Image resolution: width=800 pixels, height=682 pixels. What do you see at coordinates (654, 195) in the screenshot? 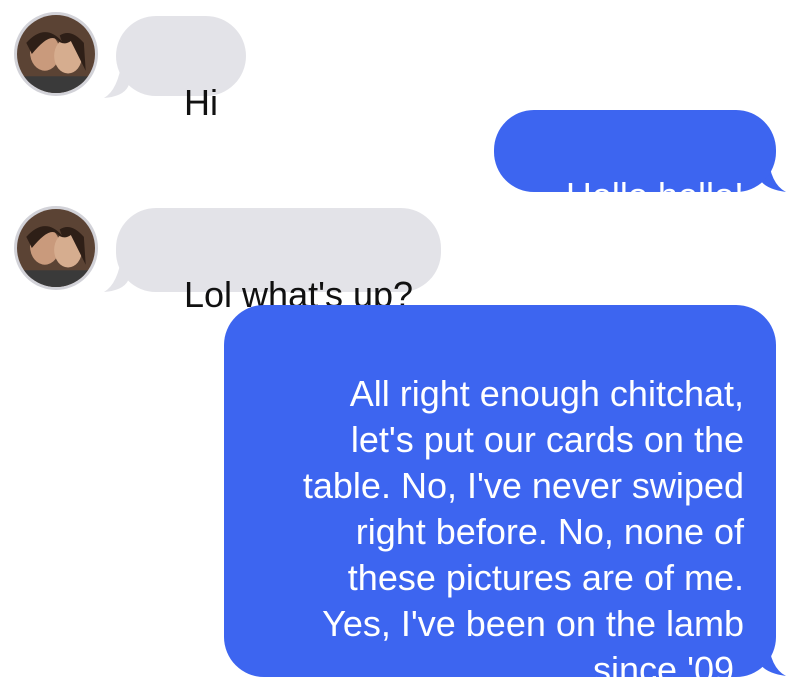
I see `message-text: Hello hello!` at bounding box center [654, 195].